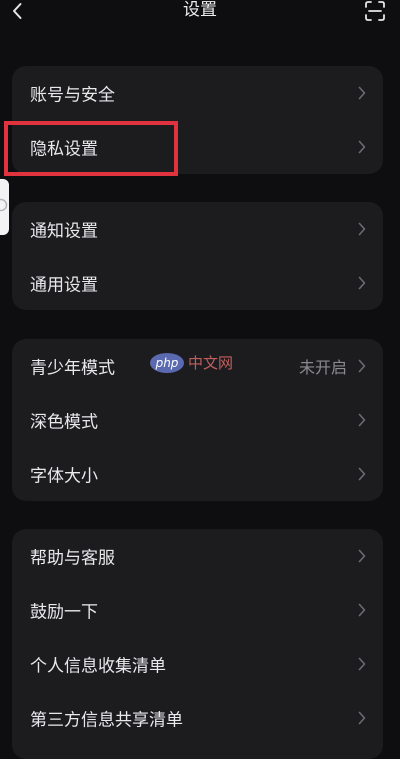  Describe the element at coordinates (197, 420) in the screenshot. I see `row-dark-mode: 深色模式` at that location.